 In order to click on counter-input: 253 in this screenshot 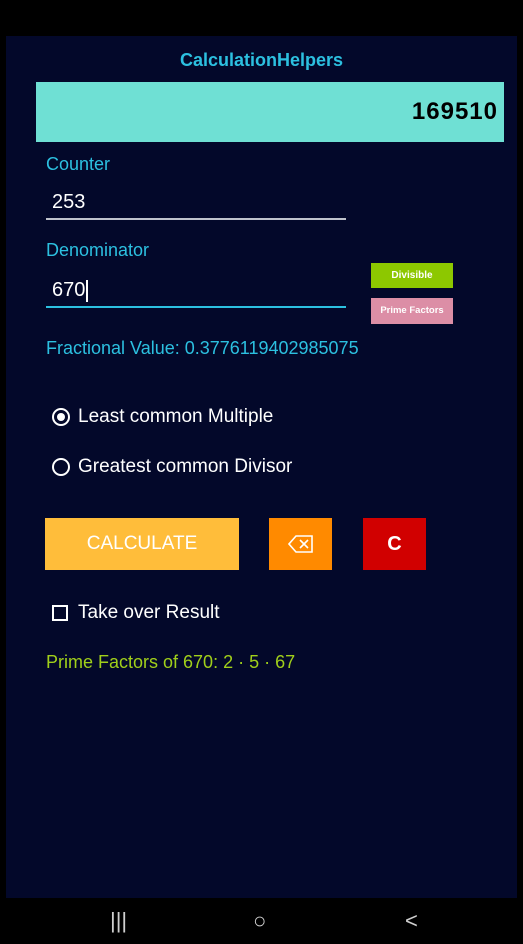, I will do `click(196, 201)`.